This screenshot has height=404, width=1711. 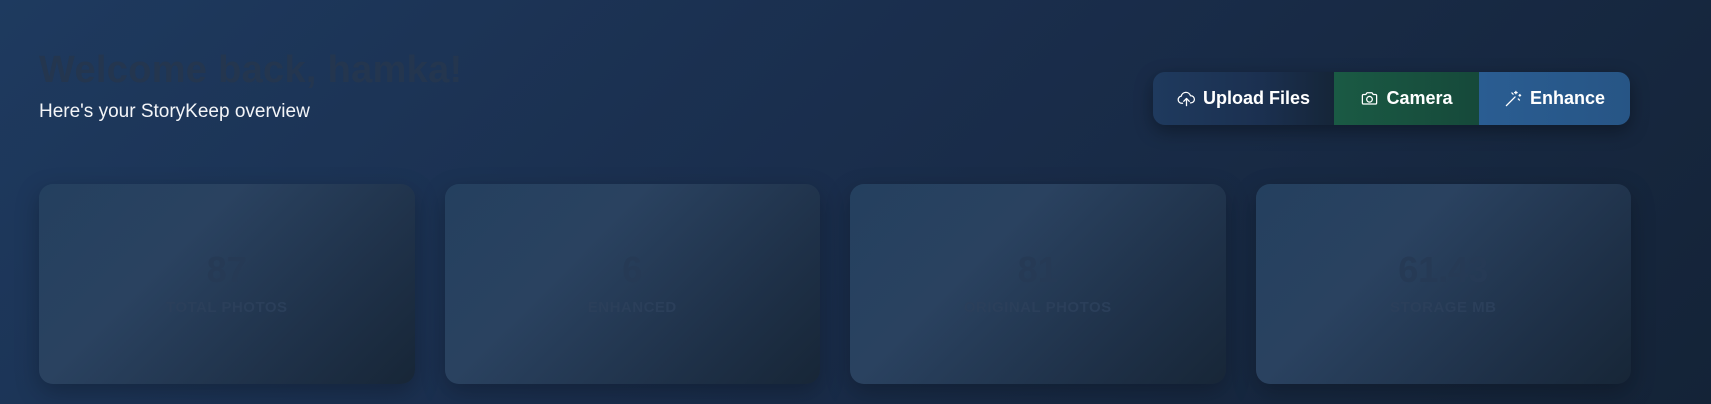 I want to click on quick-actions-toolbar: Upload Files Camera Enhance, so click(x=1391, y=98).